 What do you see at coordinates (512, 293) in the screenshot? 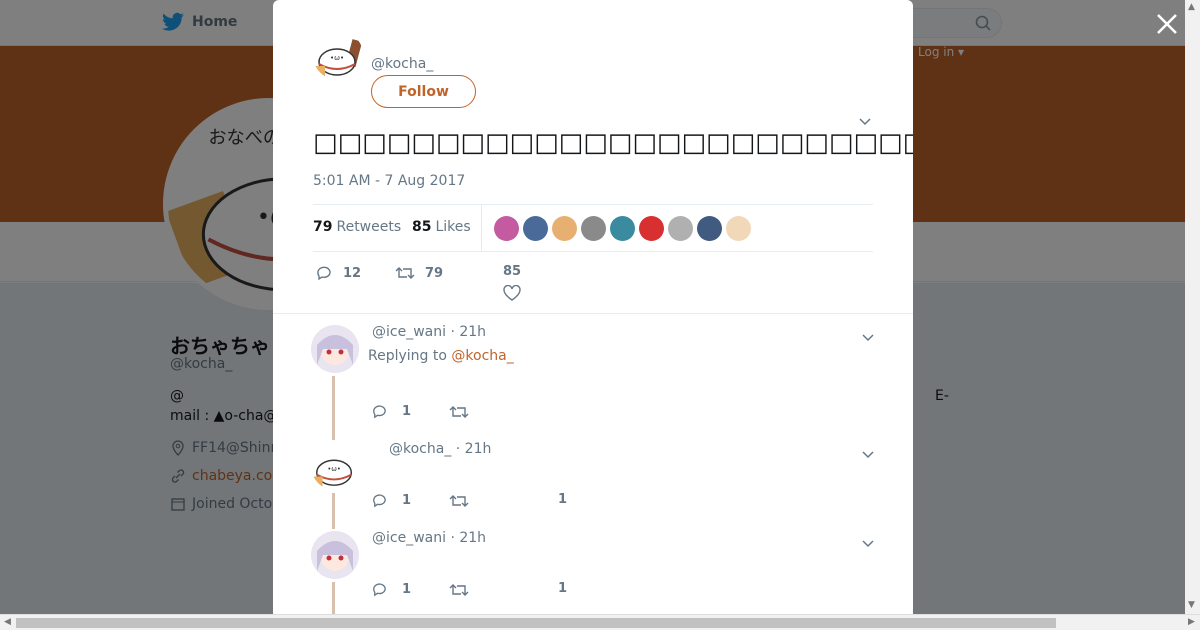
I see `heart-icon` at bounding box center [512, 293].